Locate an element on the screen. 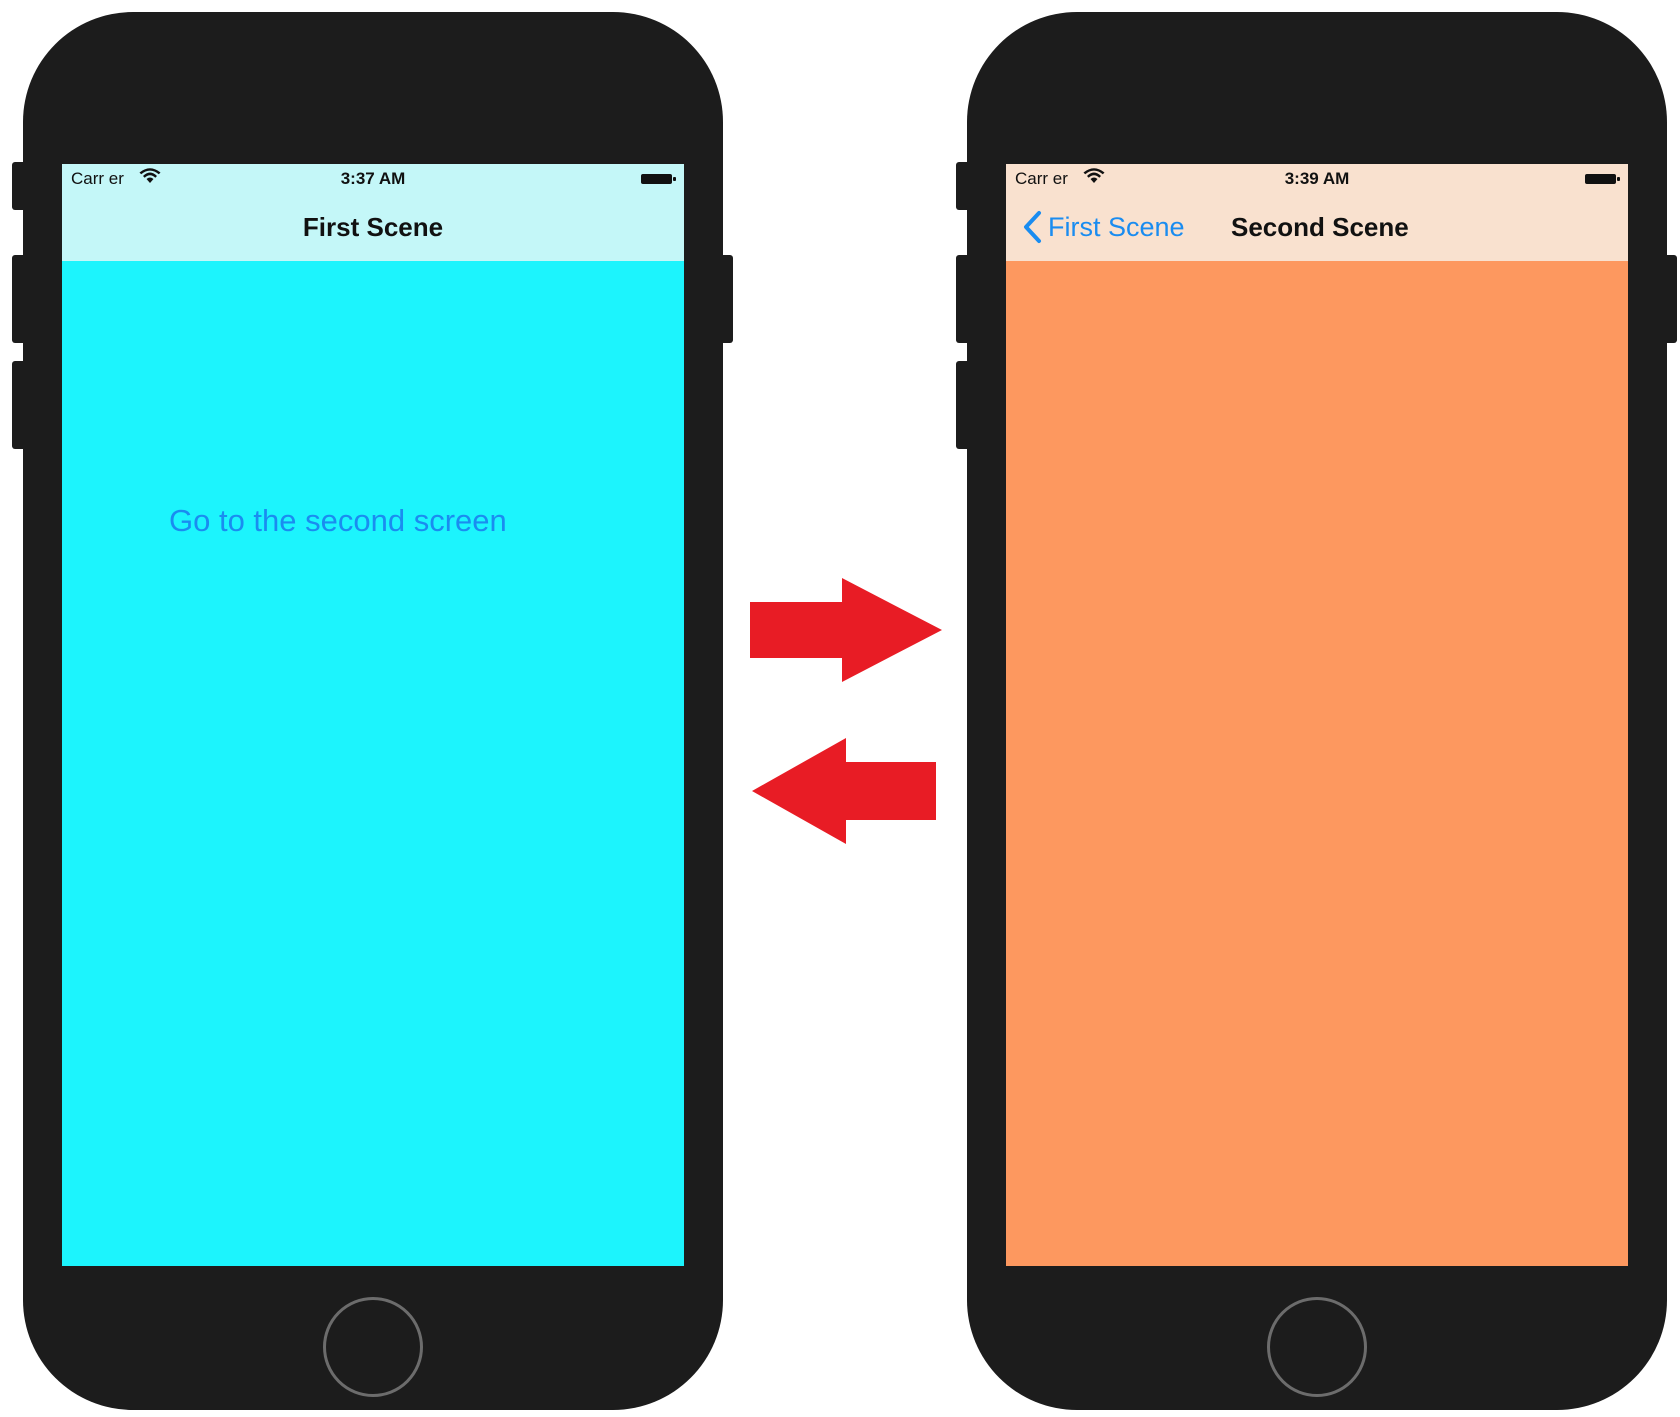 The image size is (1680, 1417). first-scene-nav-bar: Carr er 3:37 AM First Scene is located at coordinates (373, 212).